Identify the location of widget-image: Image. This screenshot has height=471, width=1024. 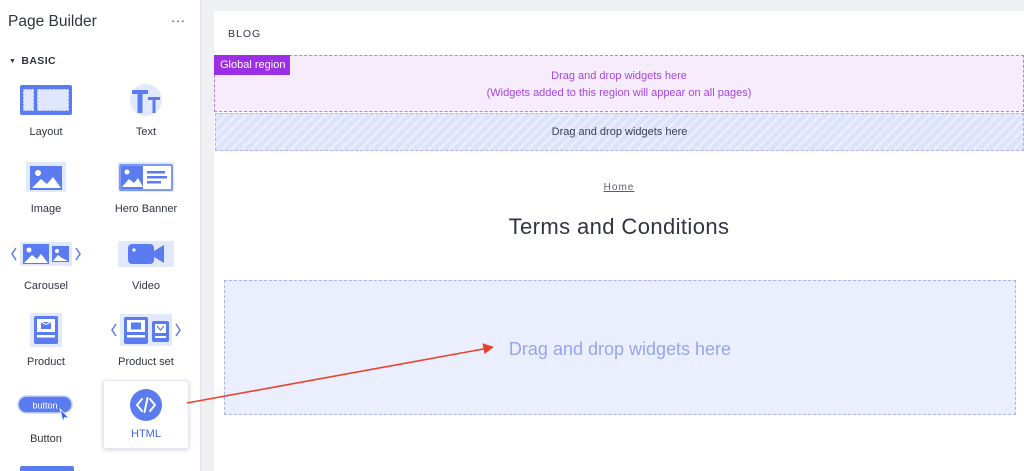
(46, 190).